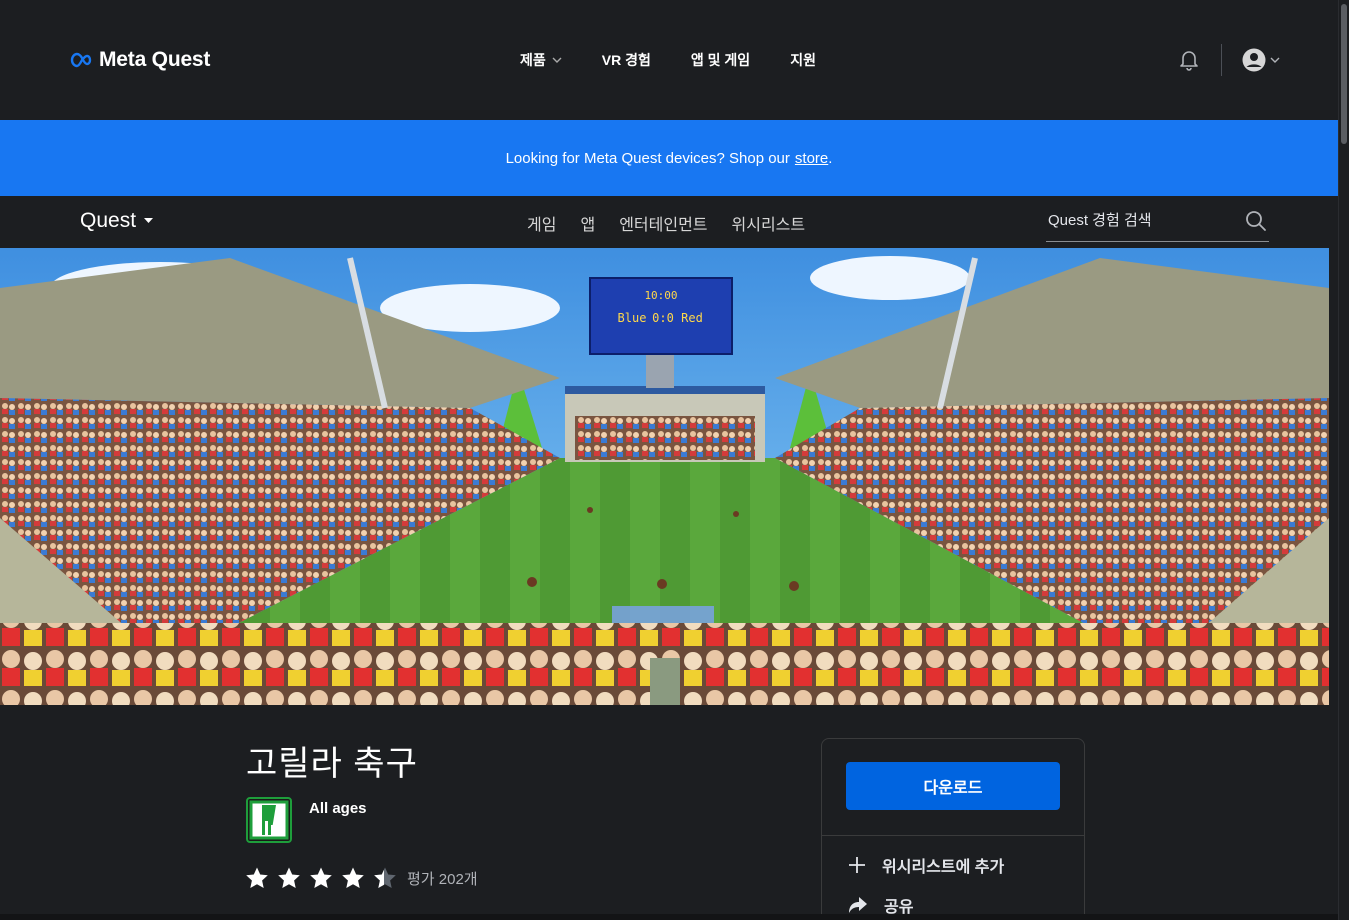 The height and width of the screenshot is (920, 1349). Describe the element at coordinates (811, 158) in the screenshot. I see `store-link: store` at that location.